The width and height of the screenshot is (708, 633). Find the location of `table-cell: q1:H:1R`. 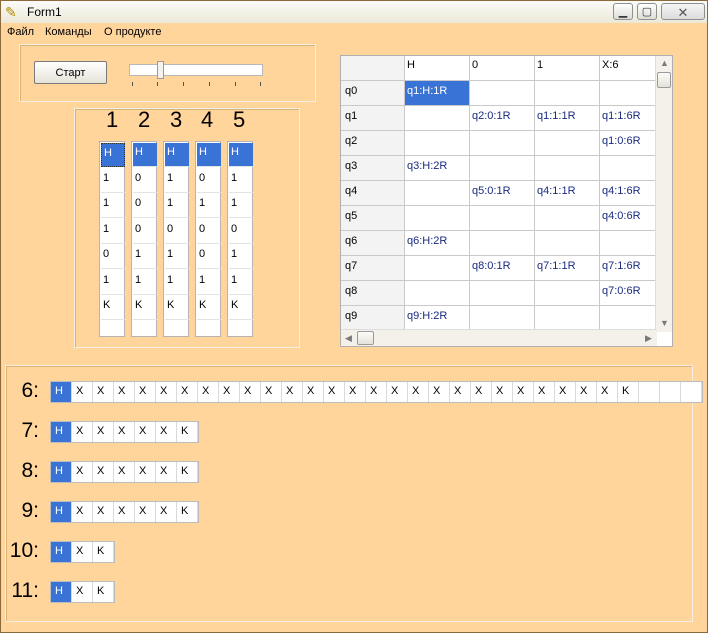

table-cell: q1:H:1R is located at coordinates (437, 93).